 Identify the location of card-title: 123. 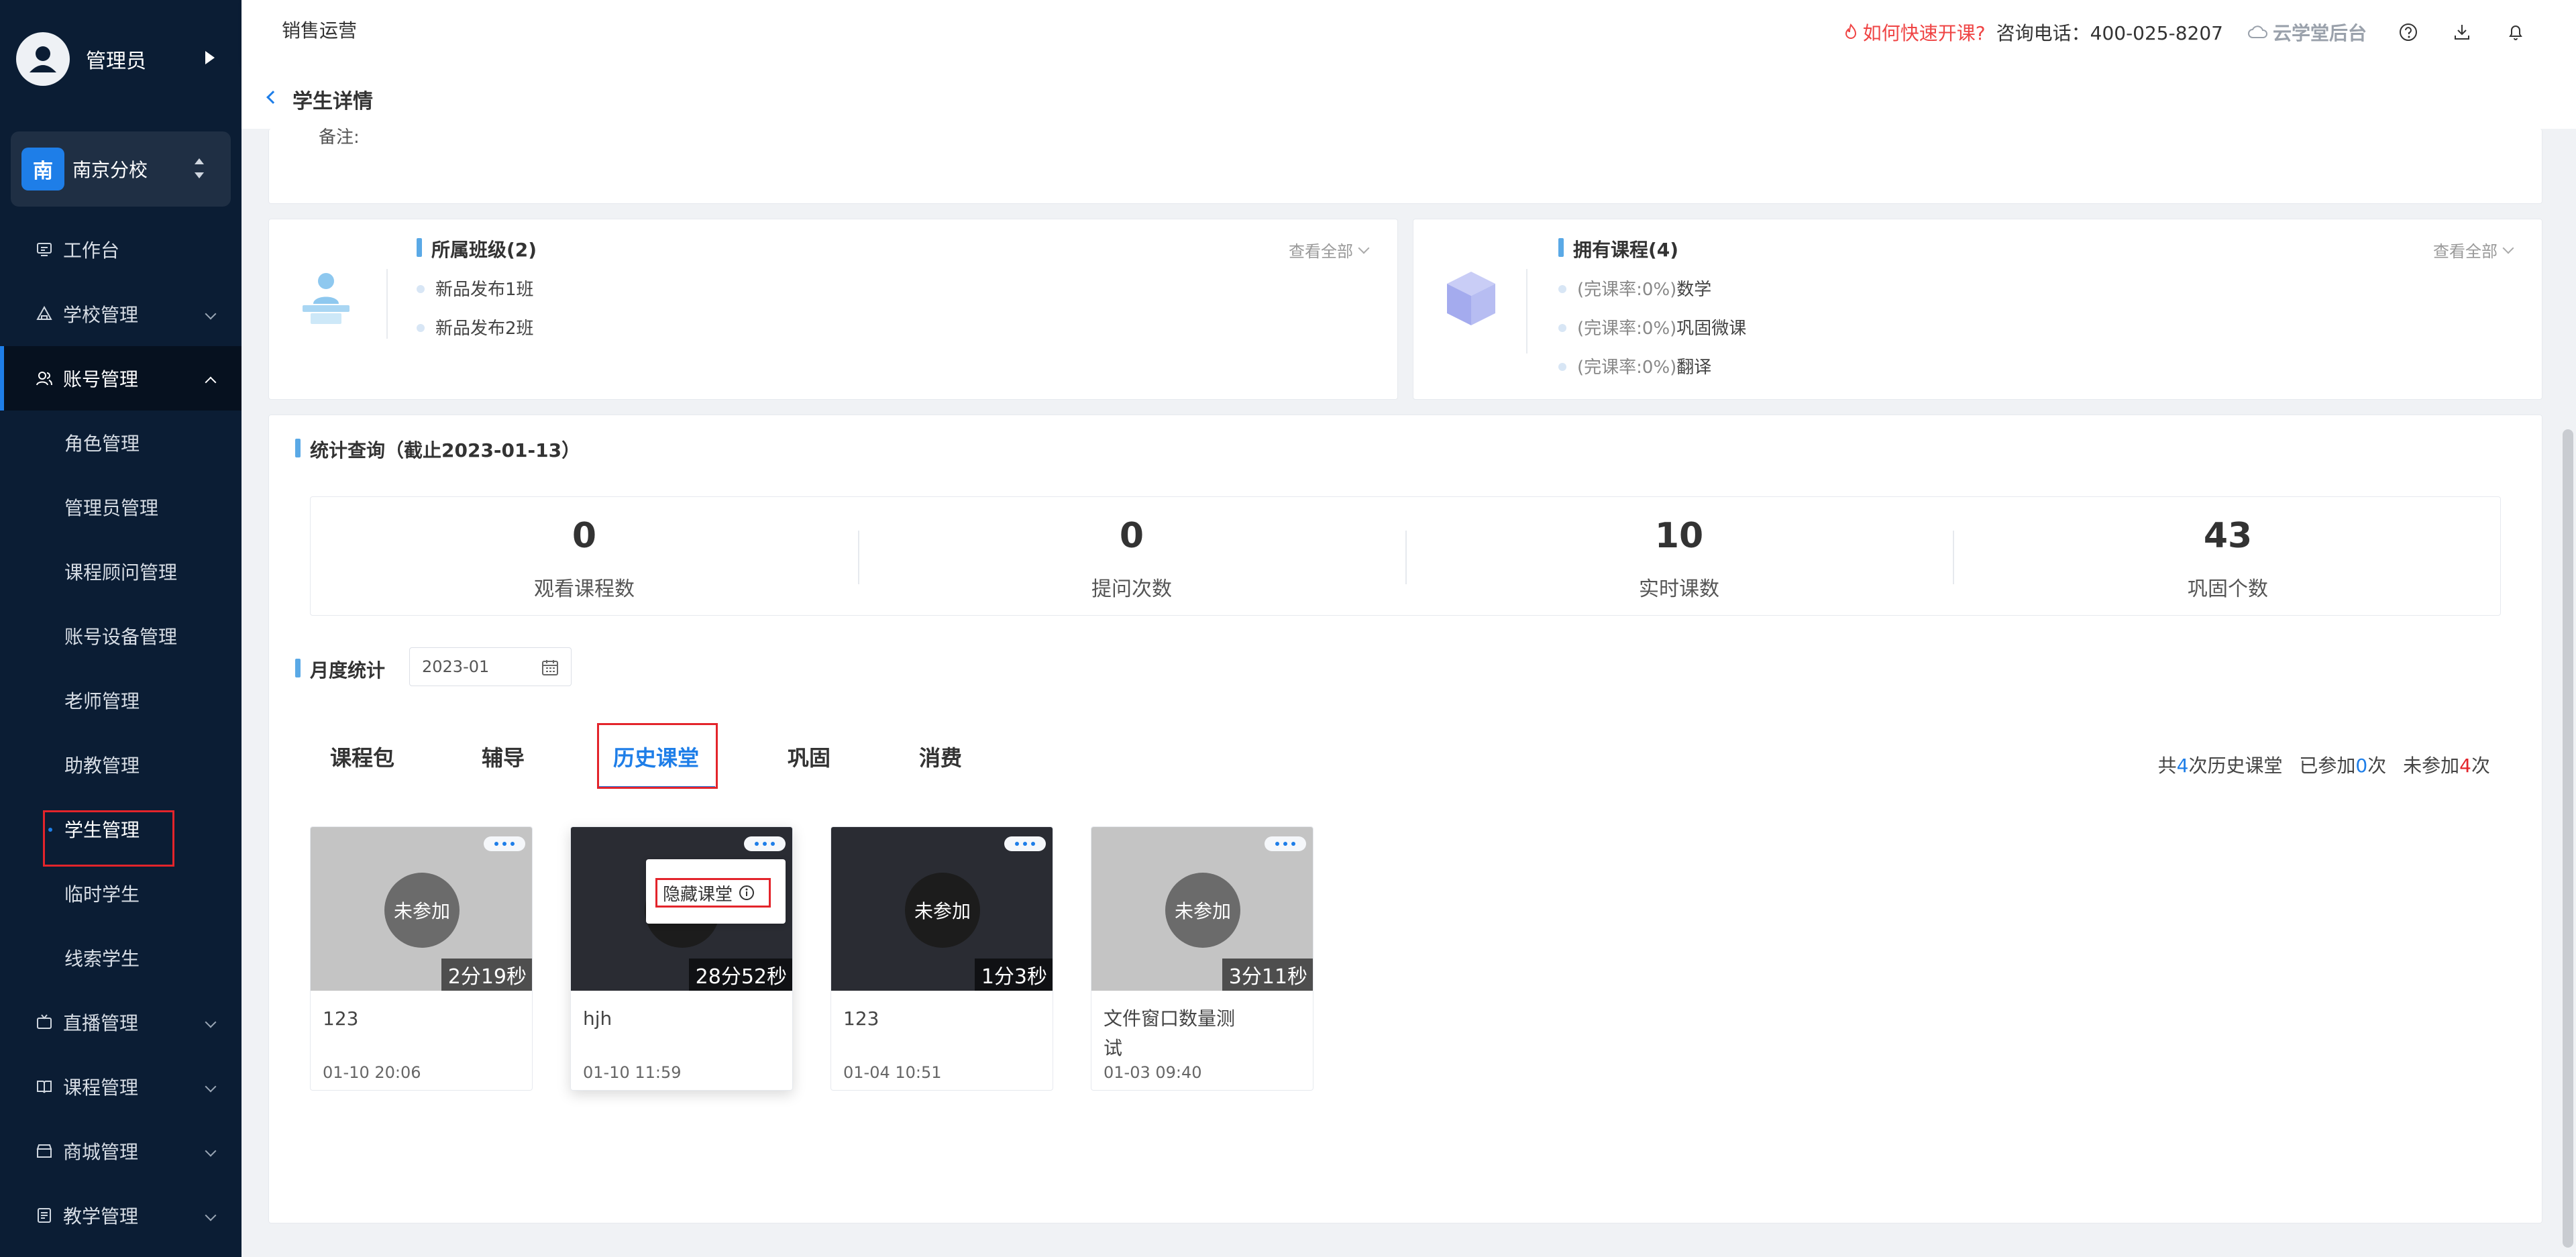
(861, 1019).